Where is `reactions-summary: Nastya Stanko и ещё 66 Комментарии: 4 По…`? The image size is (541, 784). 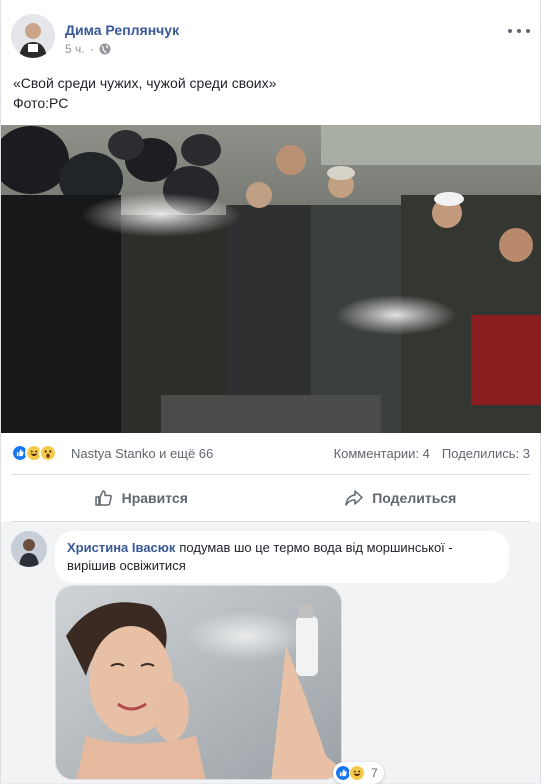
reactions-summary: Nastya Stanko и ещё 66 Комментарии: 4 По… is located at coordinates (270, 454).